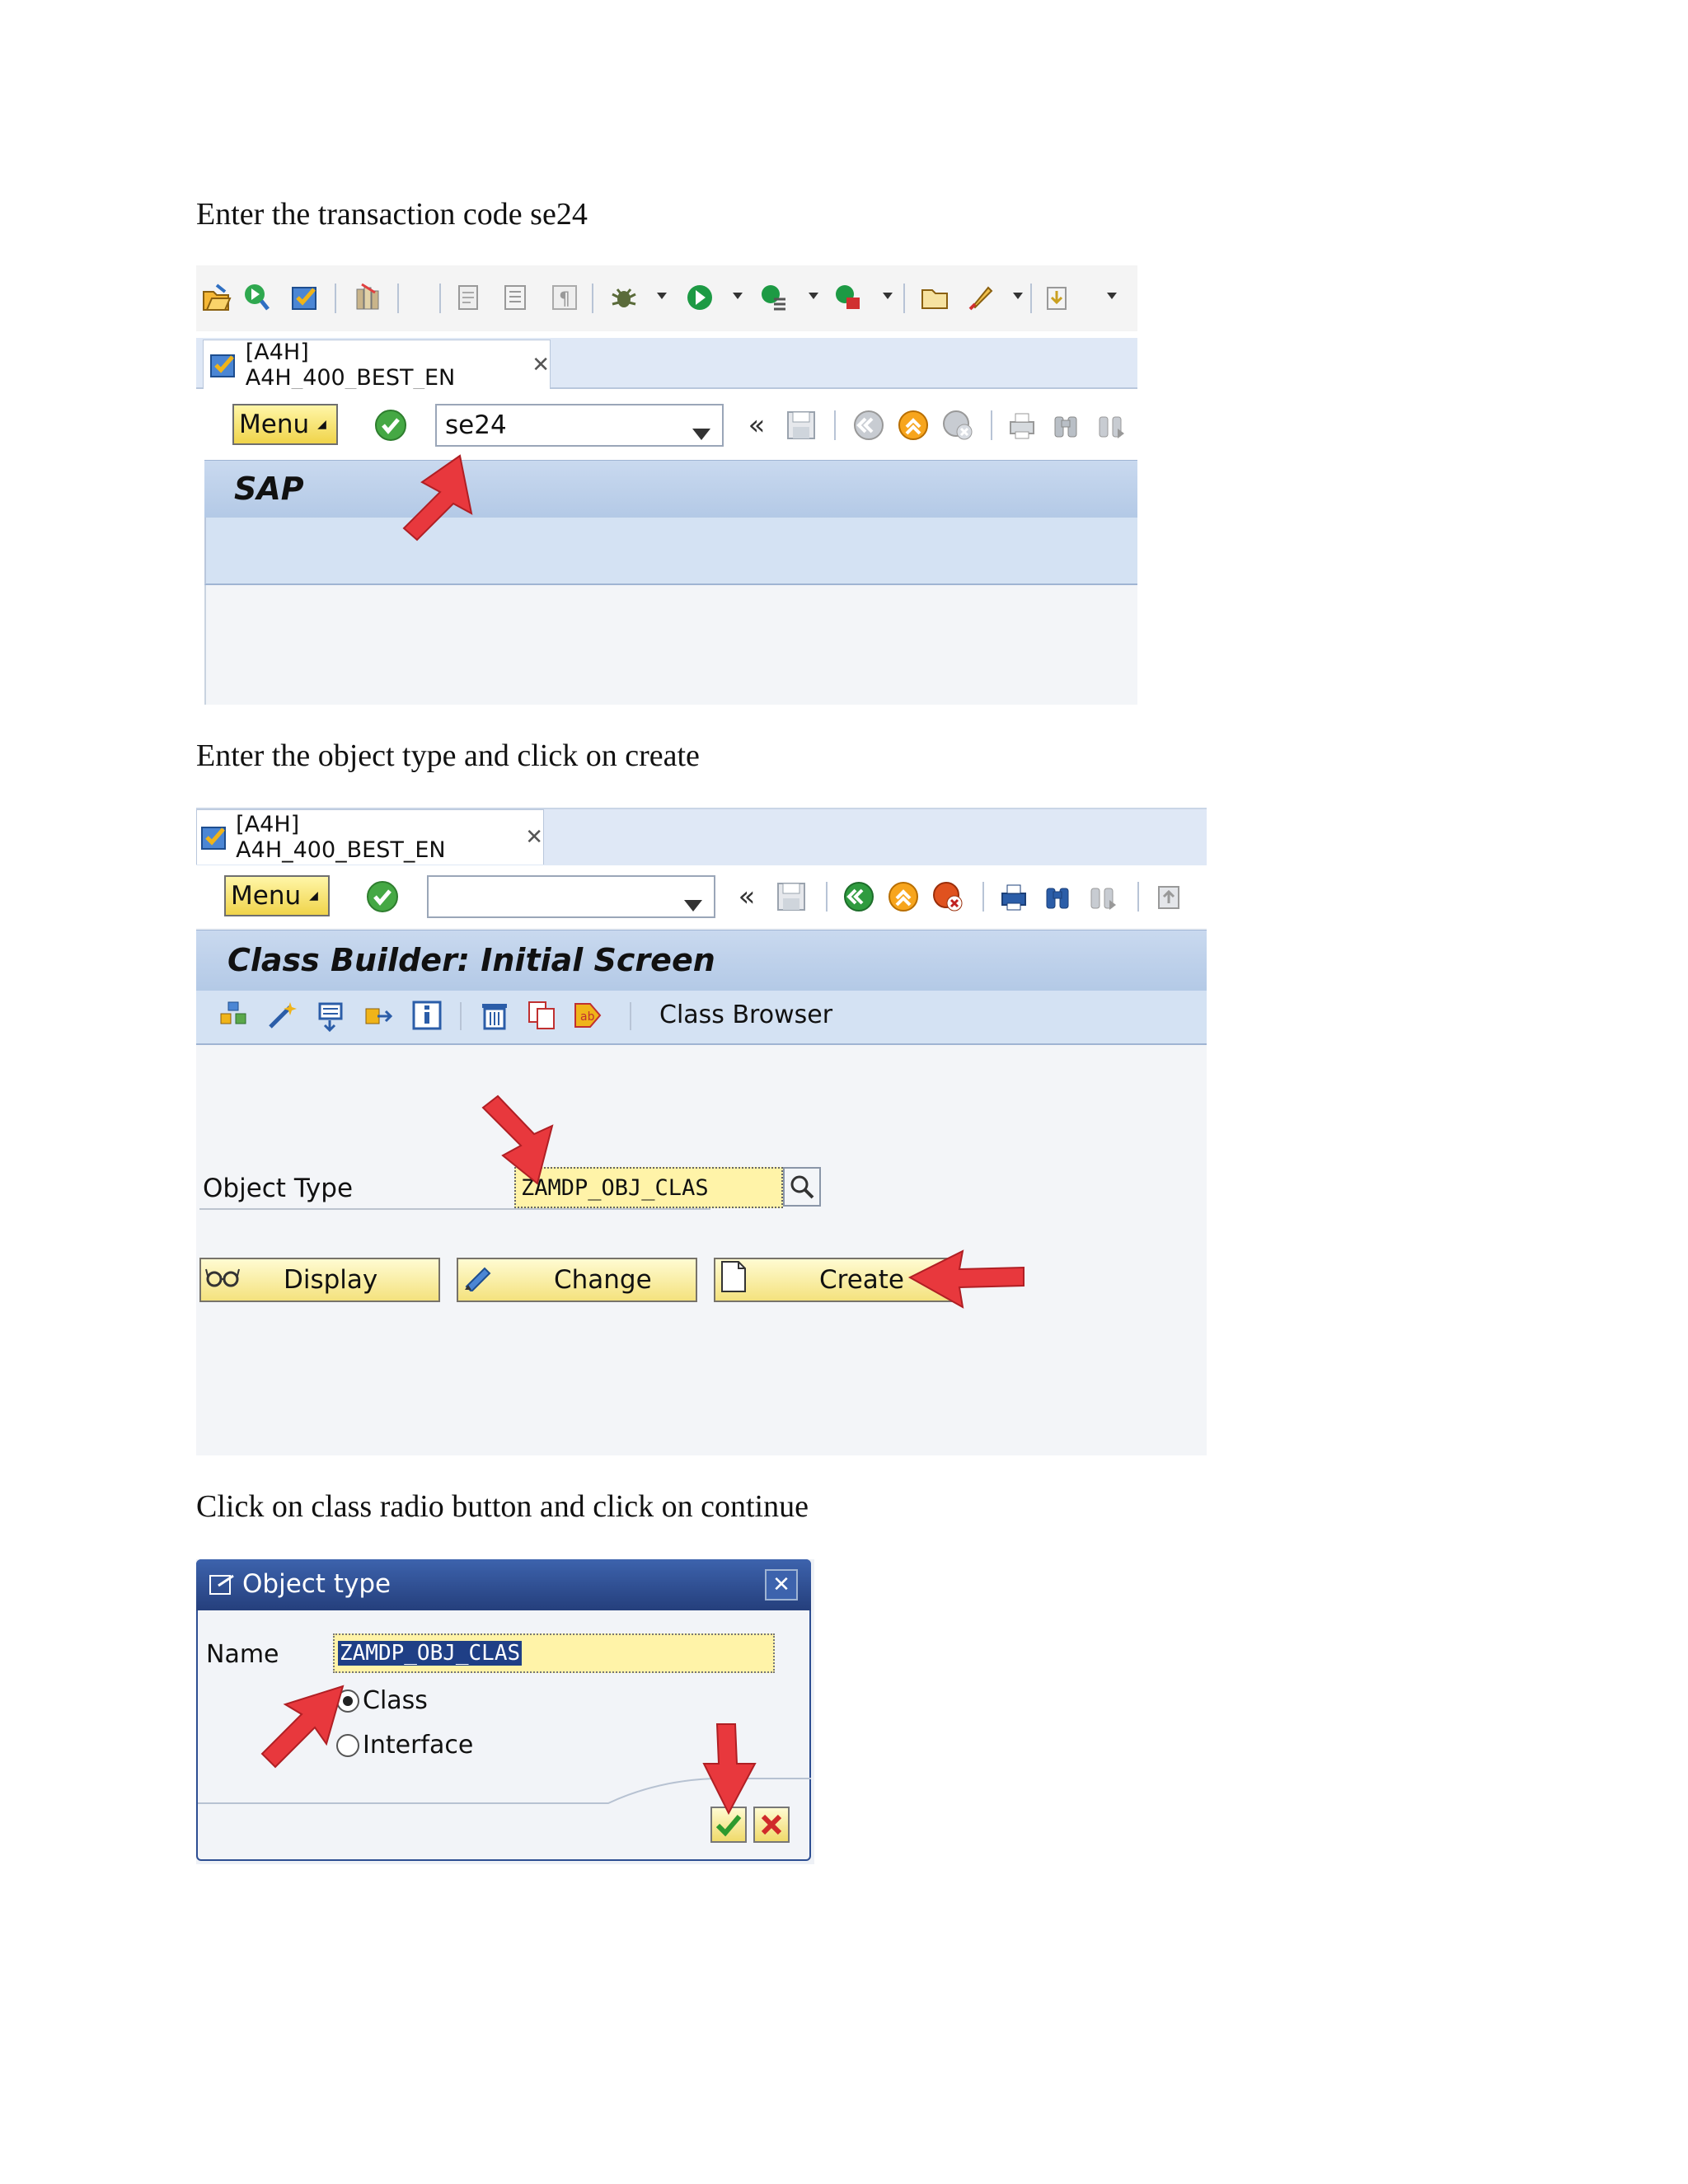 Image resolution: width=1688 pixels, height=2184 pixels. I want to click on transport-icon, so click(469, 297).